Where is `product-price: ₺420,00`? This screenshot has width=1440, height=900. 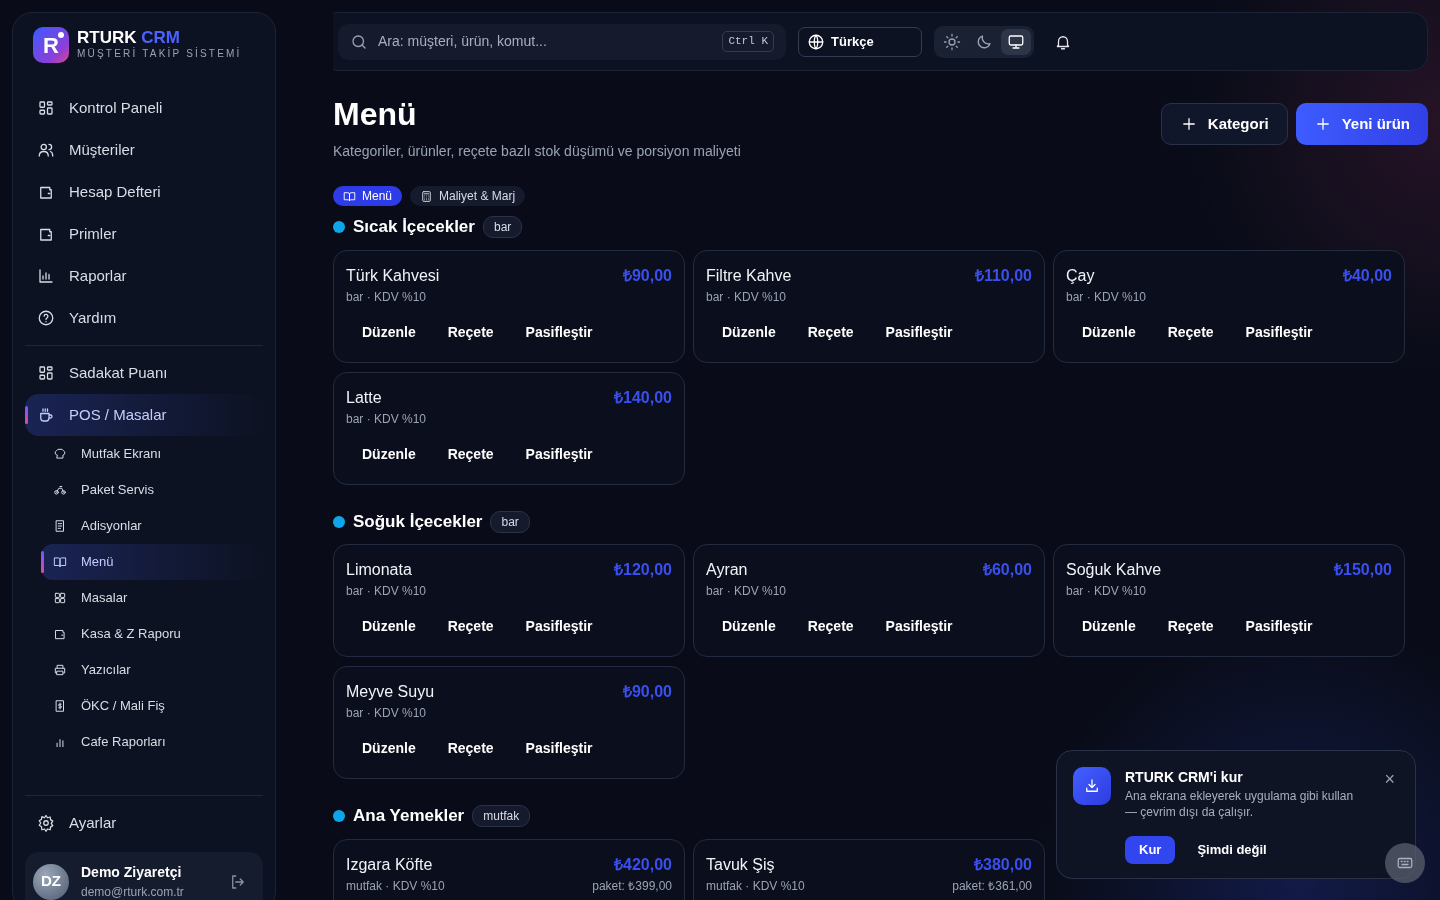 product-price: ₺420,00 is located at coordinates (643, 864).